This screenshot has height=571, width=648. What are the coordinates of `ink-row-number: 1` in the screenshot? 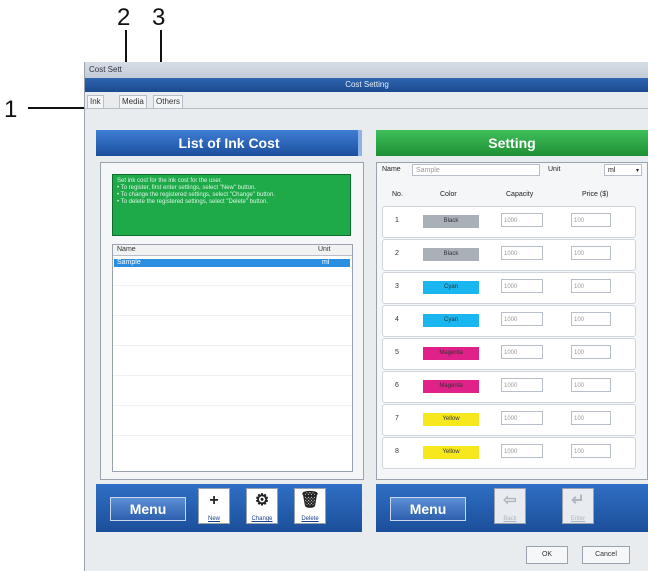 It's located at (397, 220).